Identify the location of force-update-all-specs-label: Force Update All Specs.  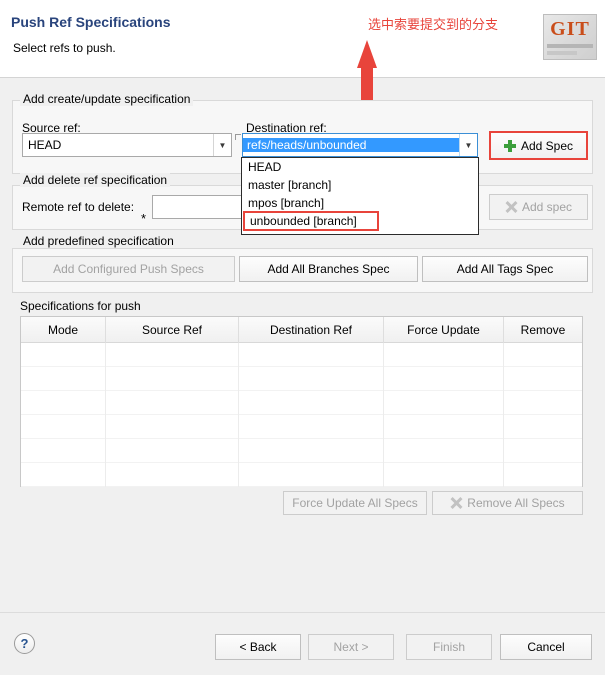
(355, 503).